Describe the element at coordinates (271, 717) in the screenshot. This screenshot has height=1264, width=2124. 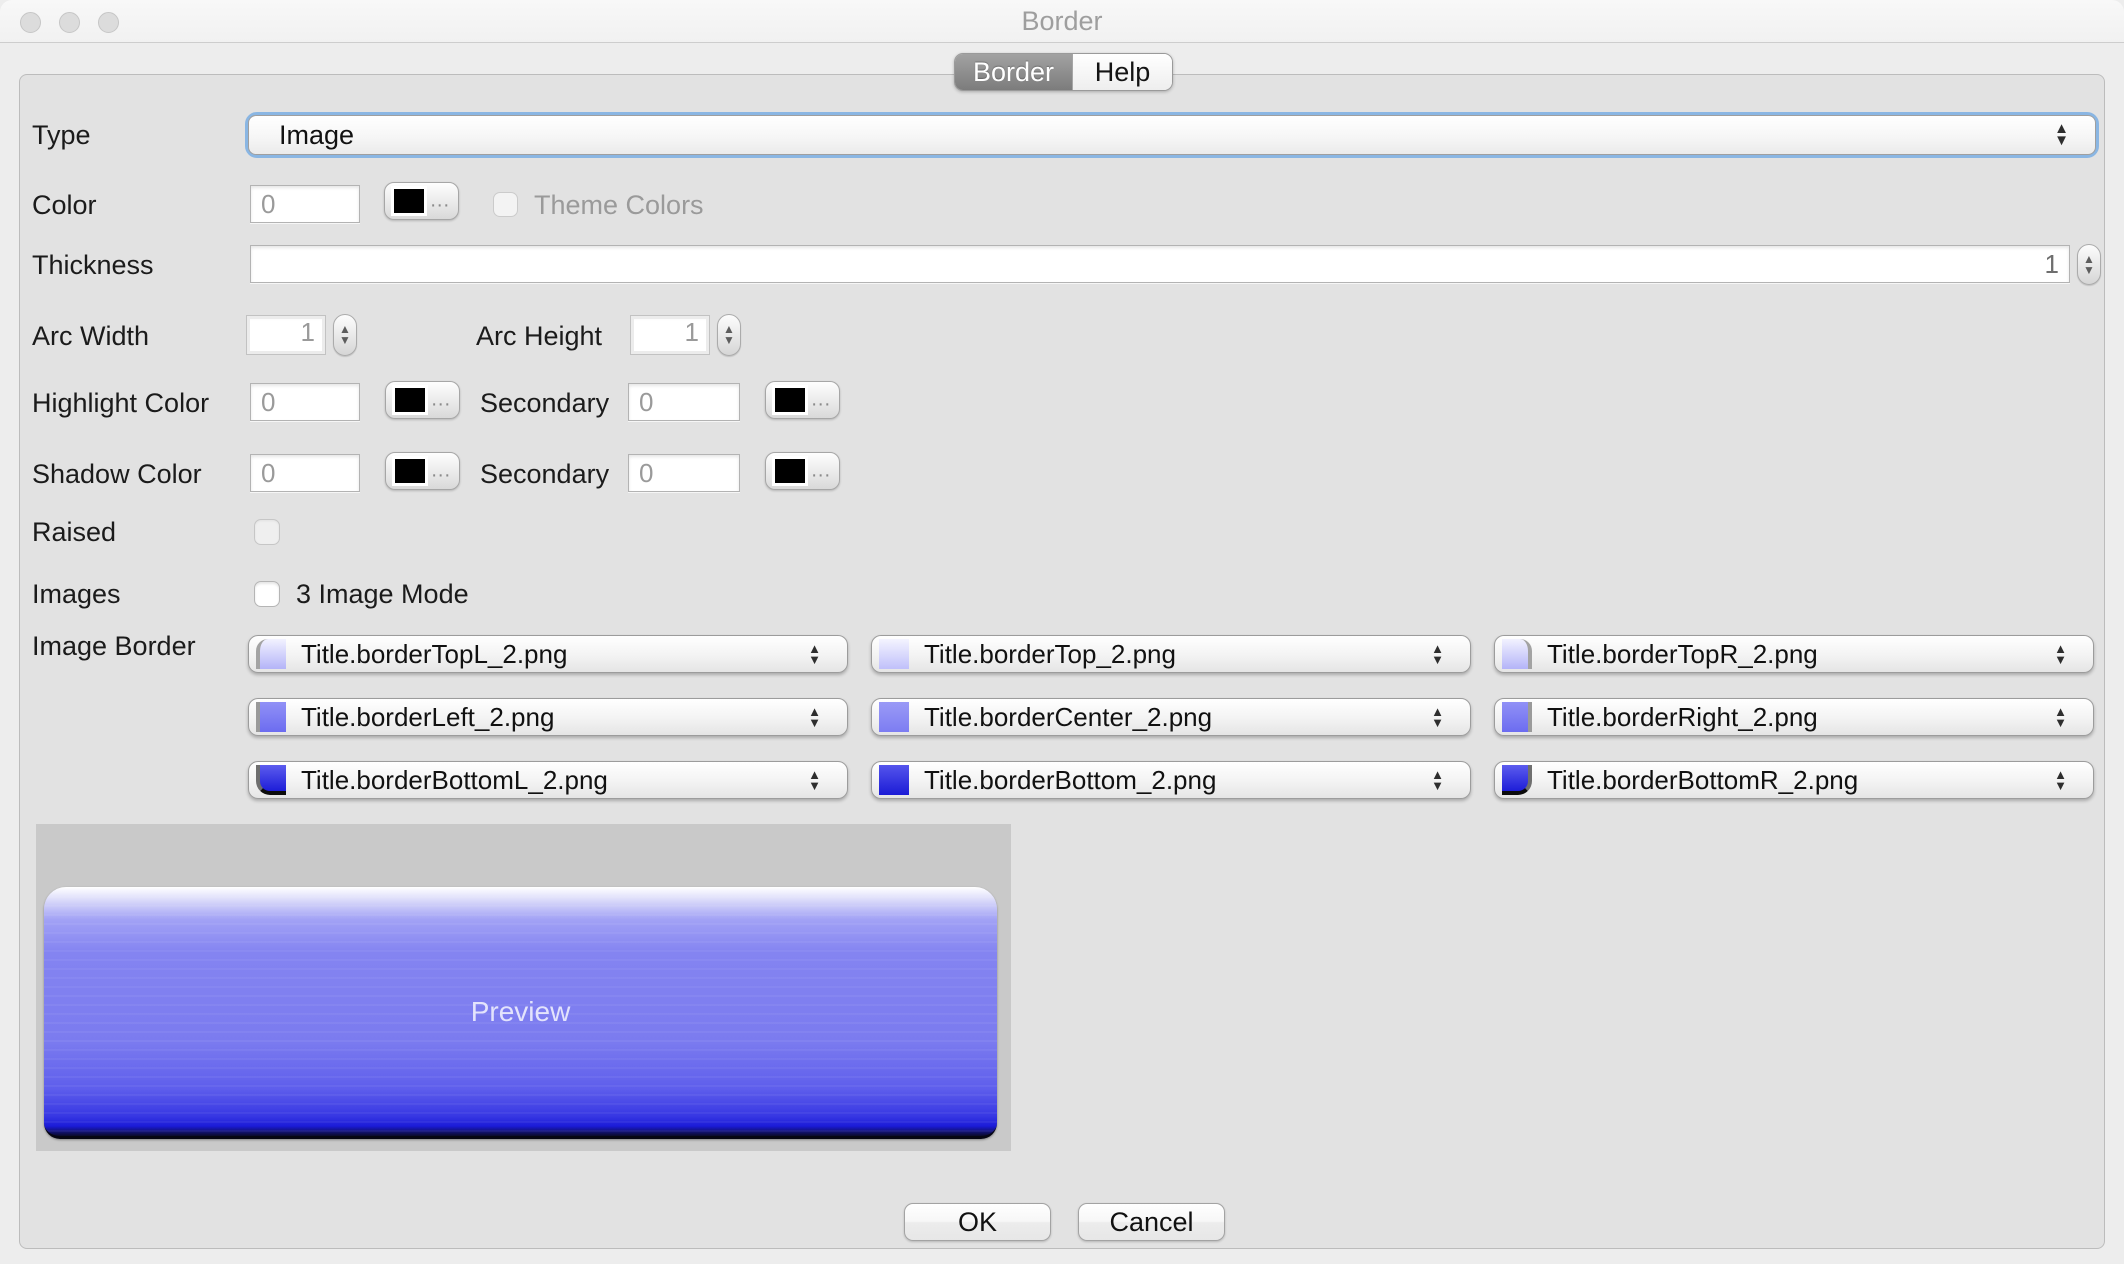
I see `border-left-thumbnail-icon` at that location.